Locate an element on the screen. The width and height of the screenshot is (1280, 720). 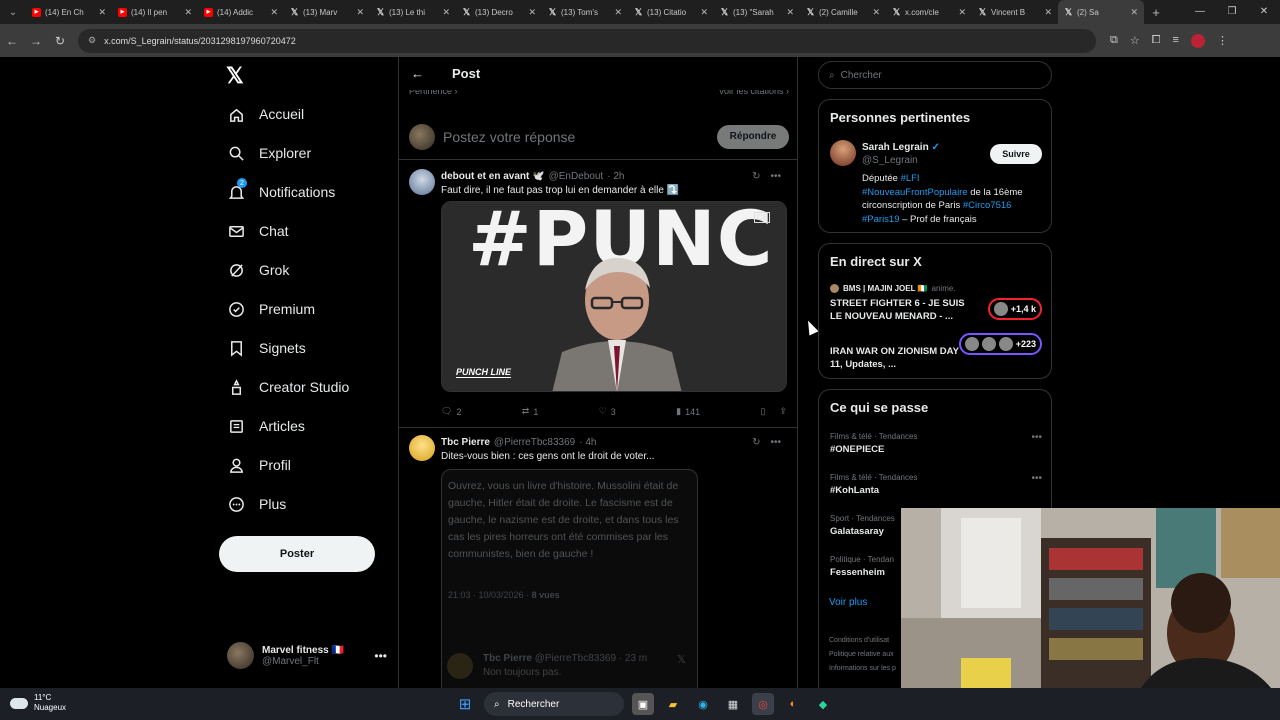
store-icon: ▦ is located at coordinates (733, 704).